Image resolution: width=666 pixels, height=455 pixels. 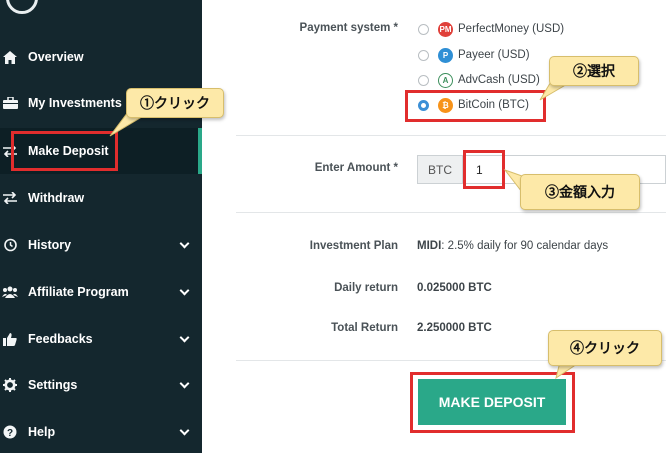 What do you see at coordinates (580, 192) in the screenshot?
I see `annotation-step-3: ③金額入力` at bounding box center [580, 192].